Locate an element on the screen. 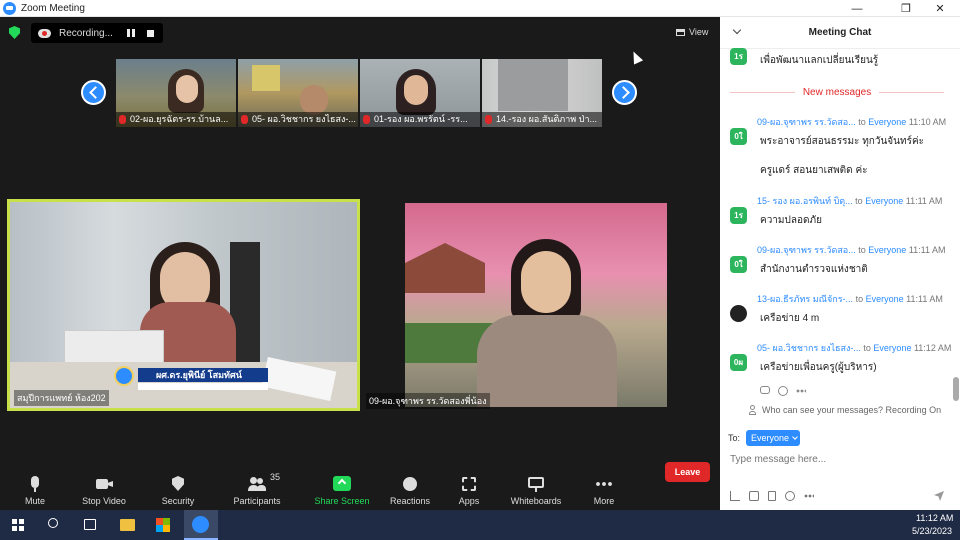  emoji-icon is located at coordinates (790, 496).